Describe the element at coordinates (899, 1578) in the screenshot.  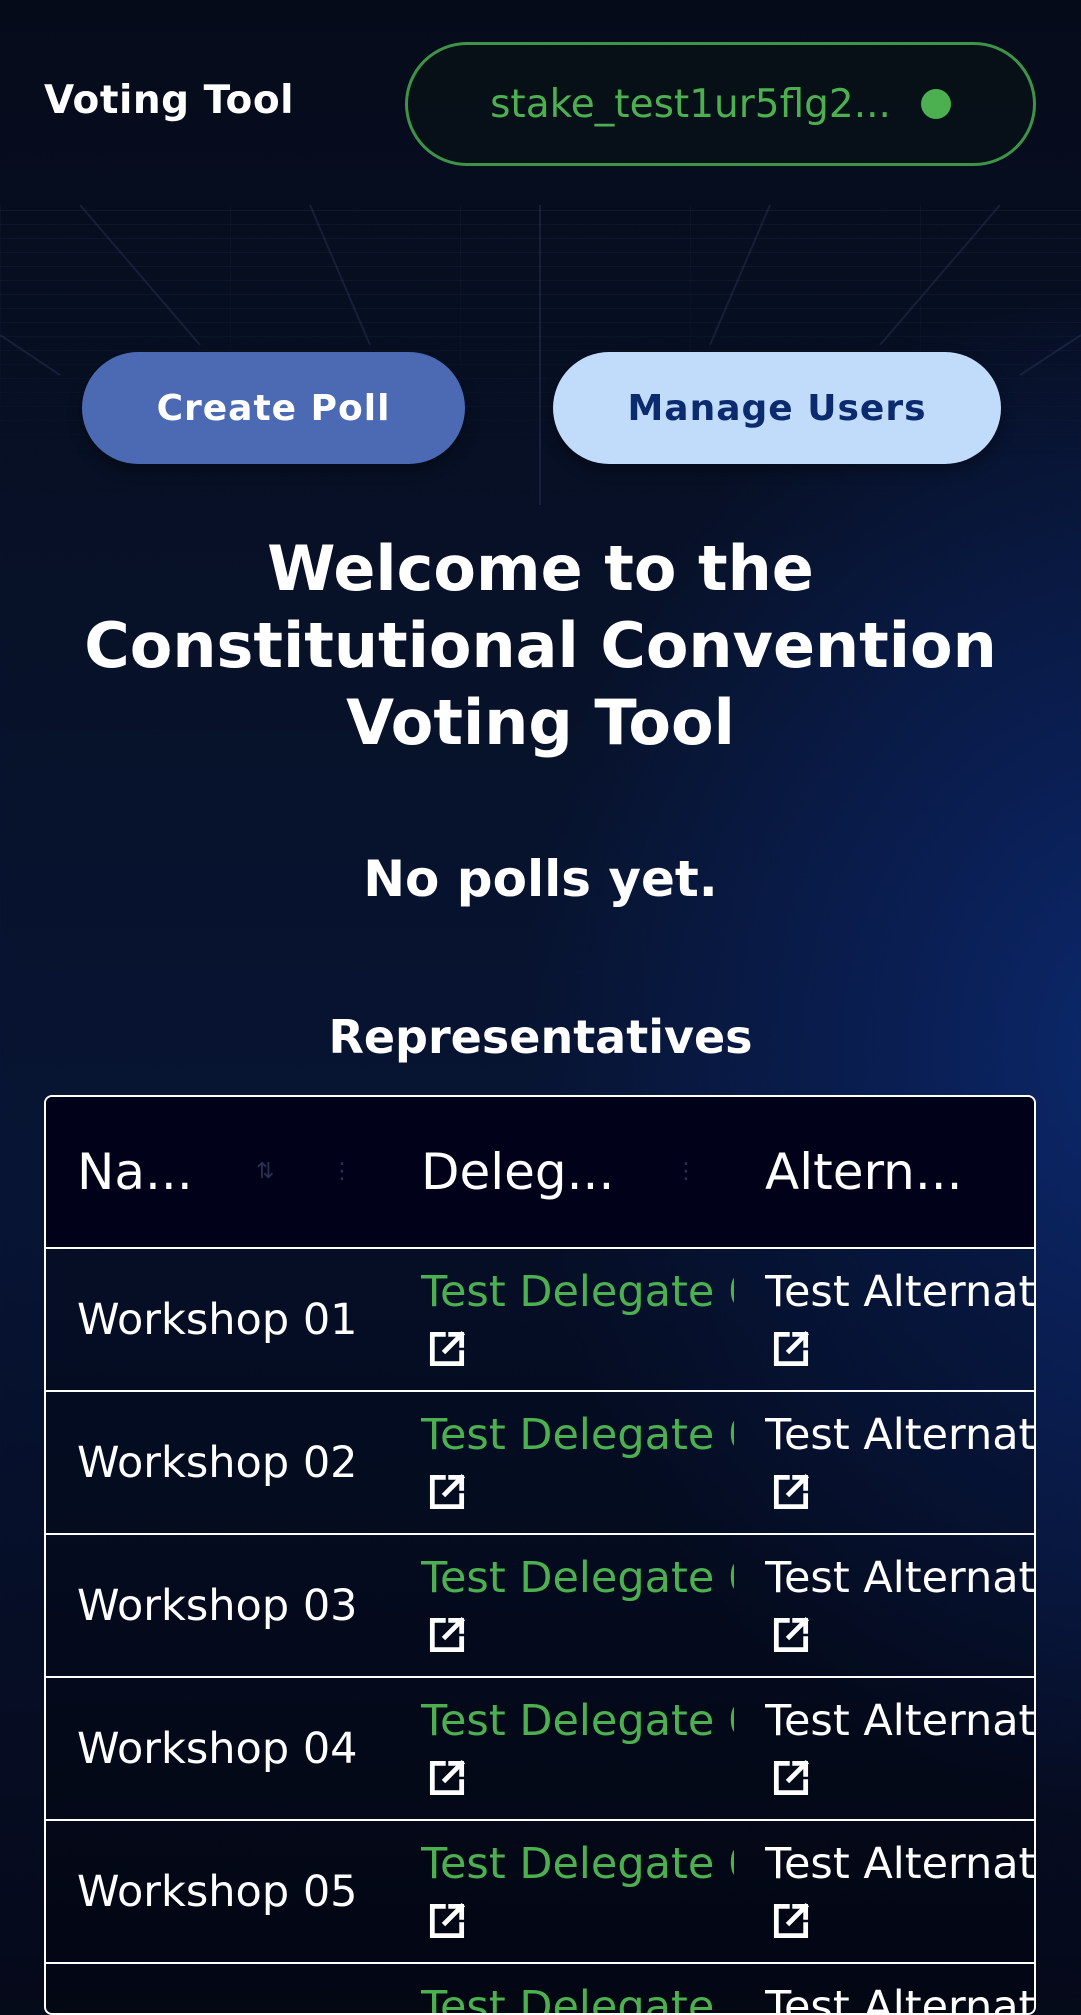
I see `alternate-name-link: Test Alternate 03` at that location.